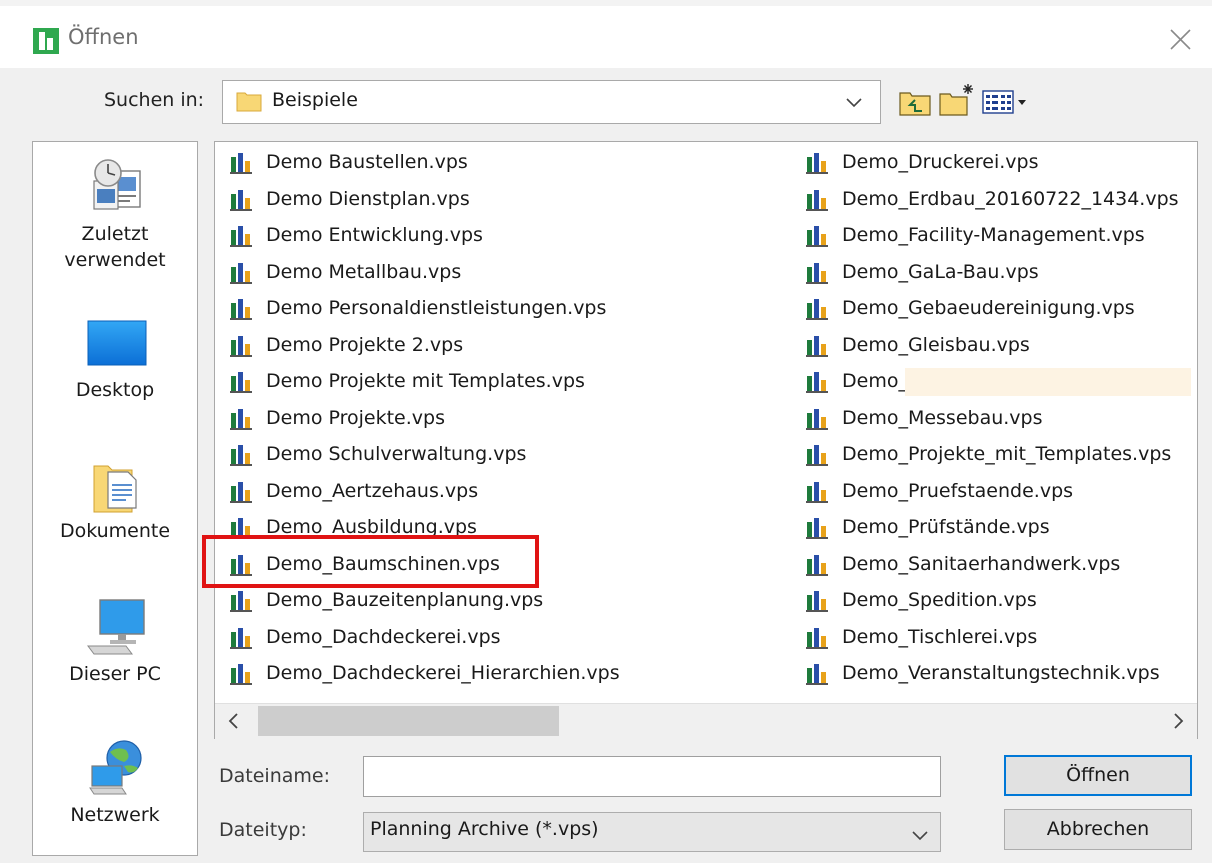 The image size is (1212, 863). I want to click on file-list-item: Demo Entwicklung.vps, so click(509, 235).